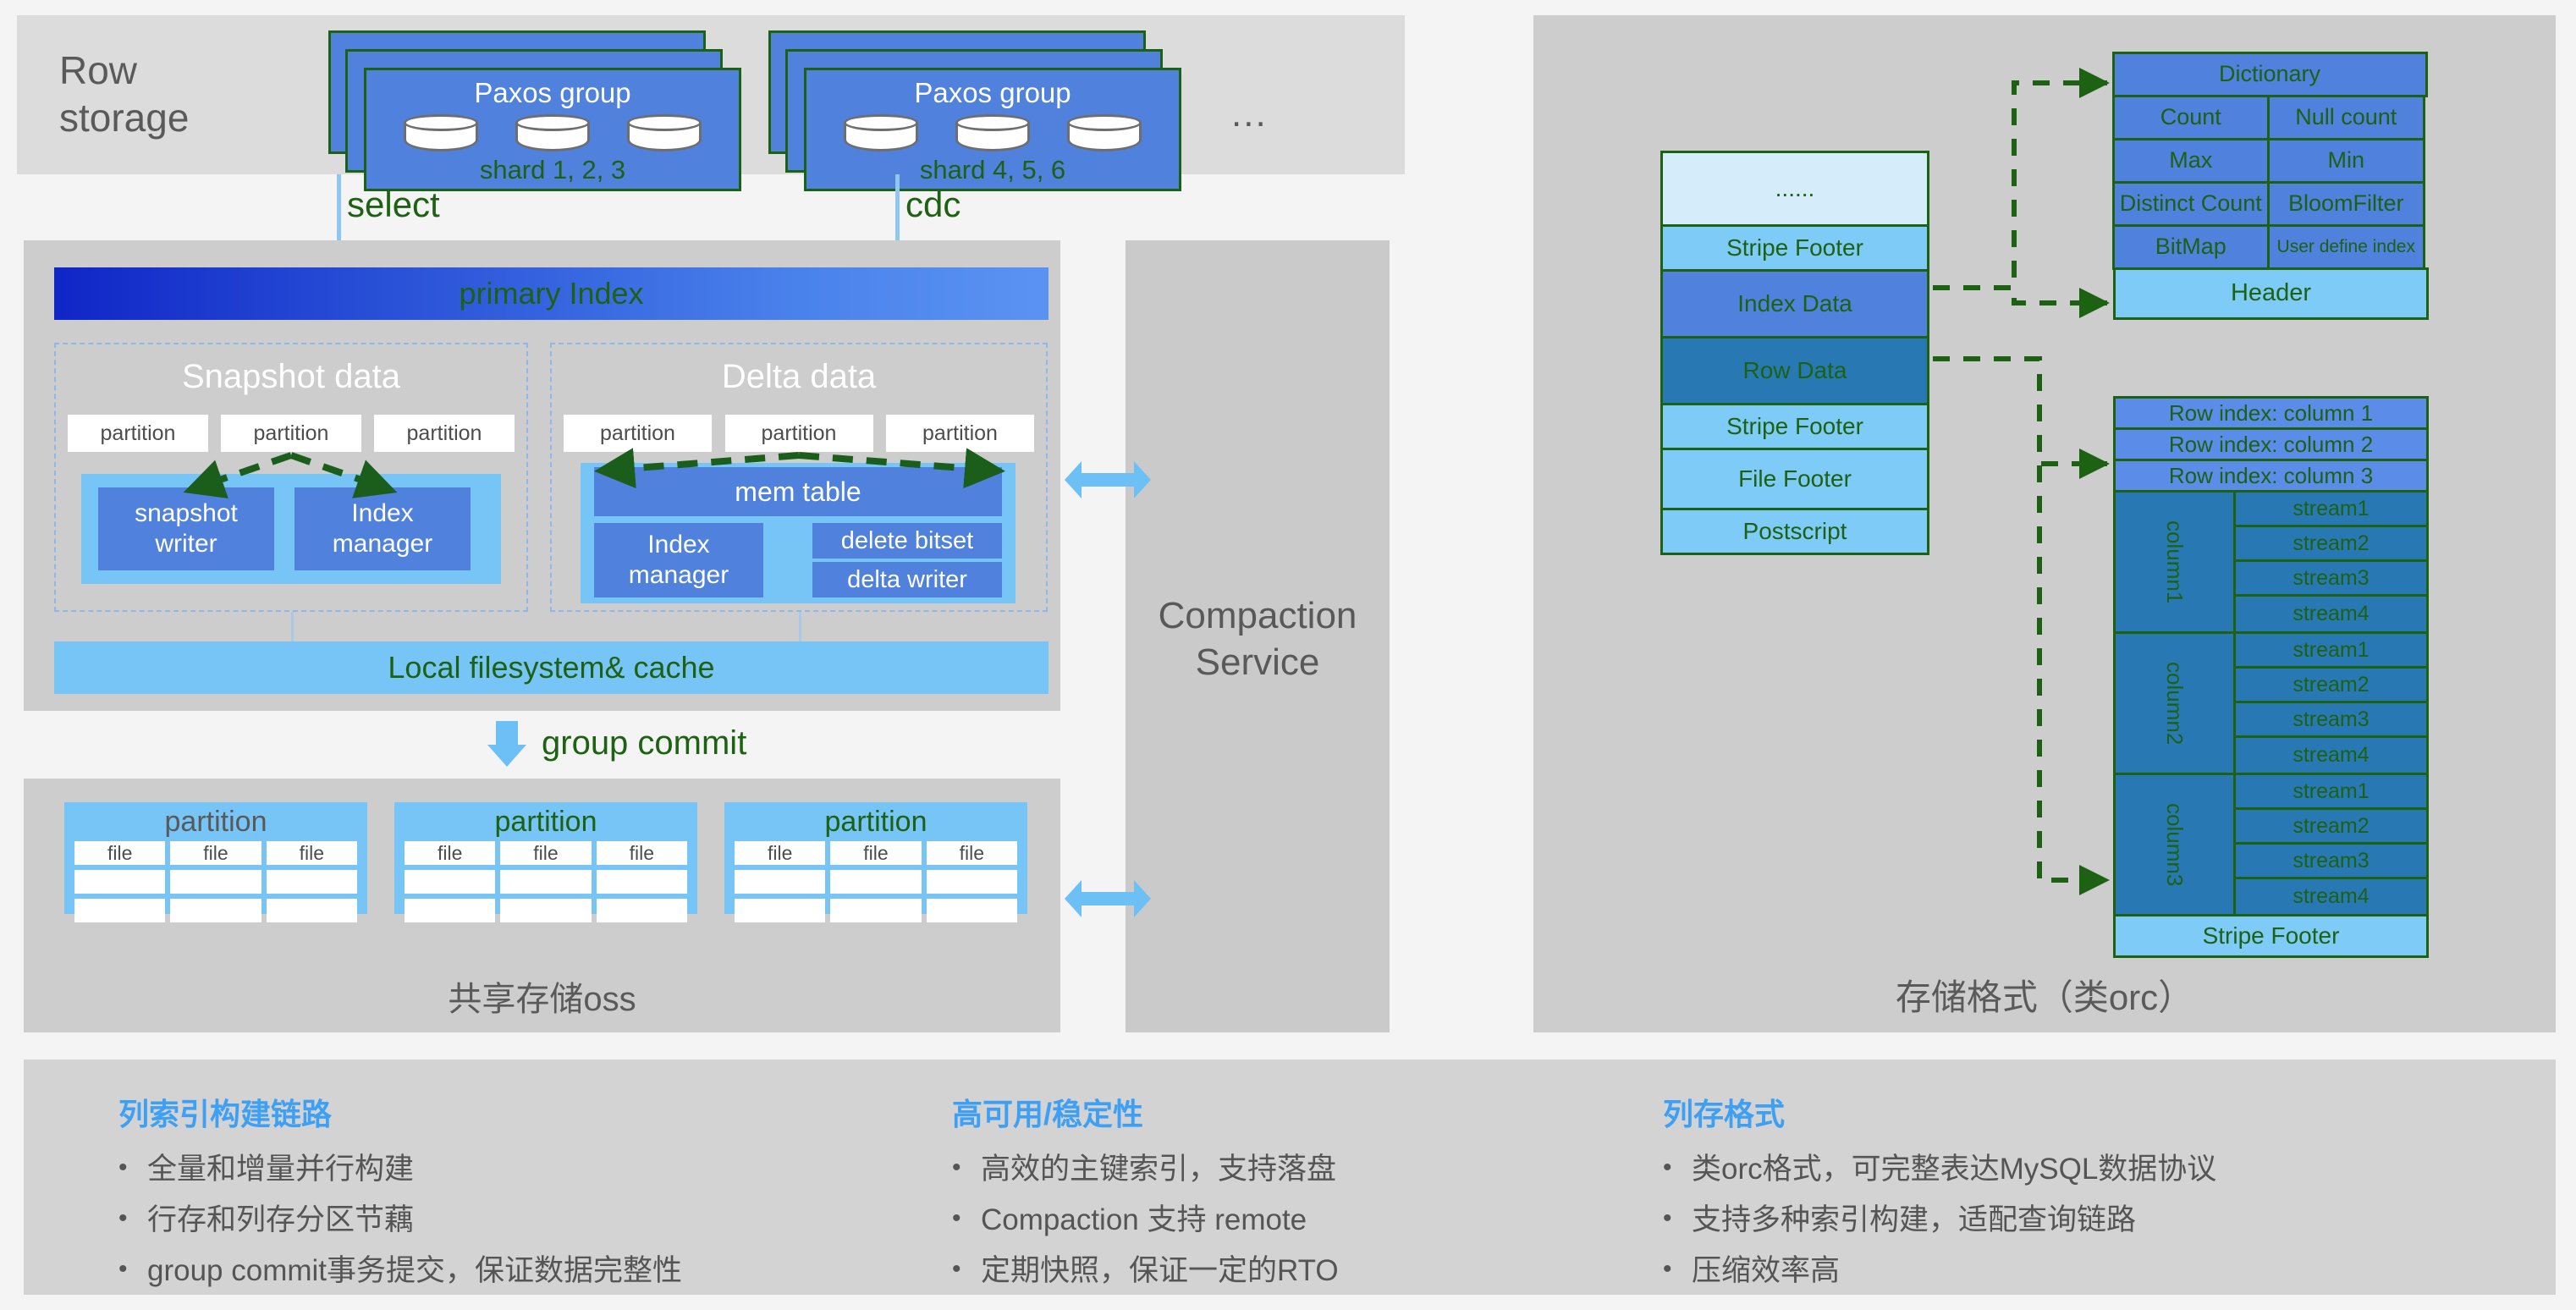 The image size is (2576, 1310). I want to click on note-item-text: 类orc格式，可完整表达MySQL数据协议, so click(1954, 1169).